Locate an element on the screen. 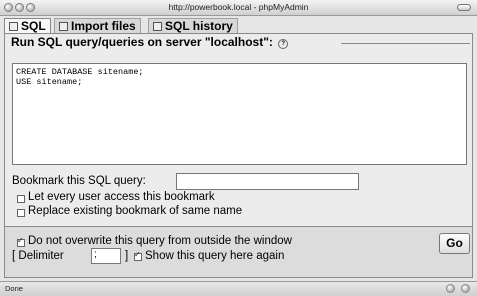  tab-sql: SQL is located at coordinates (27, 26).